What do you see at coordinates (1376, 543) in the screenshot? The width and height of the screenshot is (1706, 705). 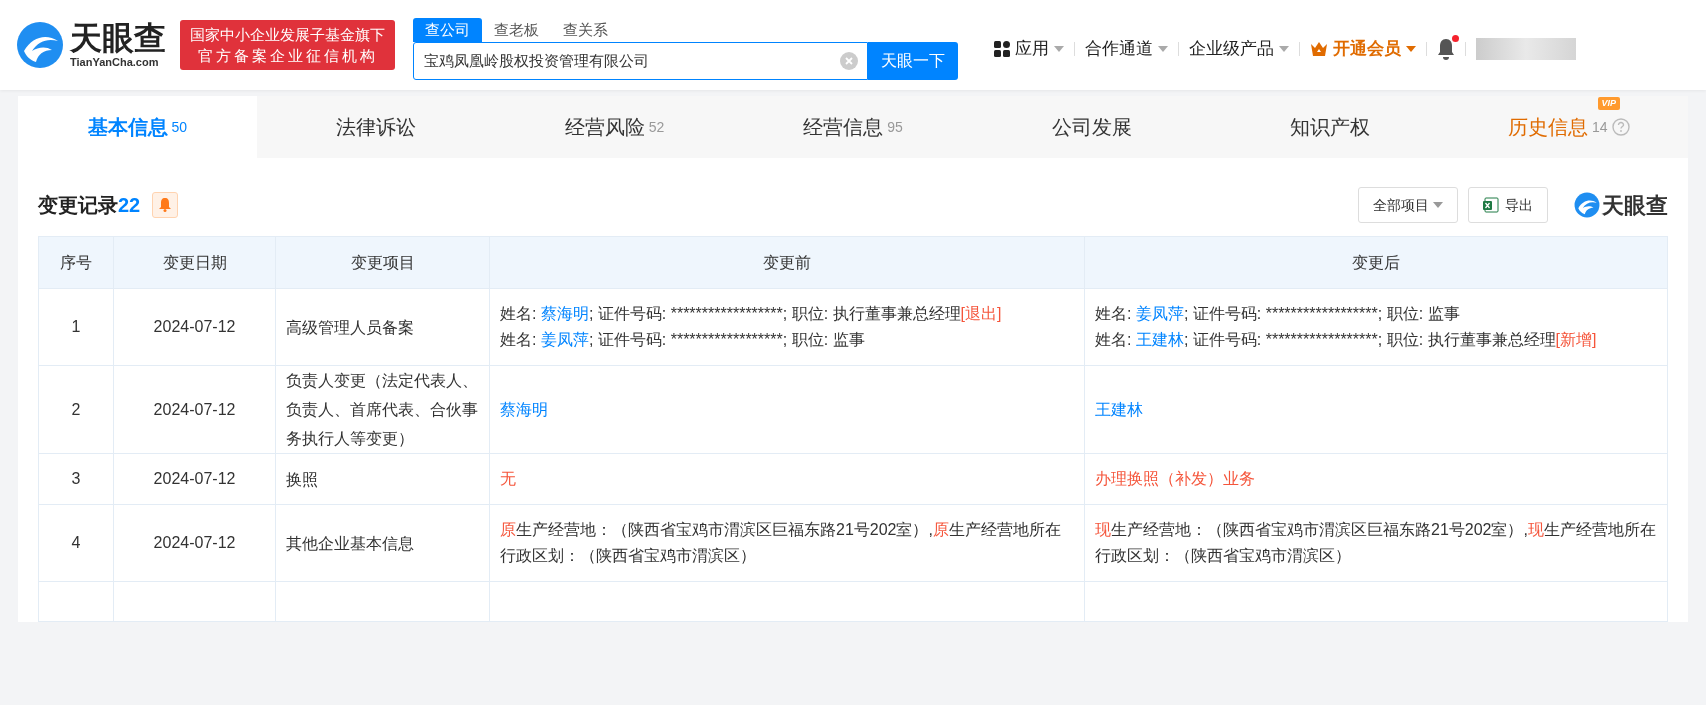 I see `change-text: 现生产经营地：（陕西省宝鸡市渭滨区巨福东路21号202室）,现生产经营地所在行政区划：（陕西省宝鸡市渭滨区）` at bounding box center [1376, 543].